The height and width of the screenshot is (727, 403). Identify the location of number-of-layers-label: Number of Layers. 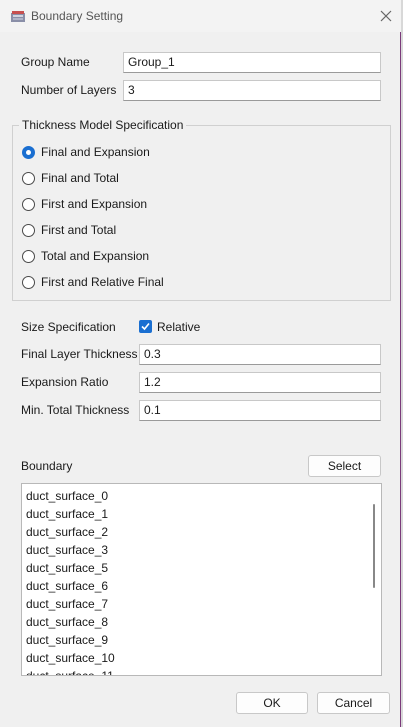
(69, 90).